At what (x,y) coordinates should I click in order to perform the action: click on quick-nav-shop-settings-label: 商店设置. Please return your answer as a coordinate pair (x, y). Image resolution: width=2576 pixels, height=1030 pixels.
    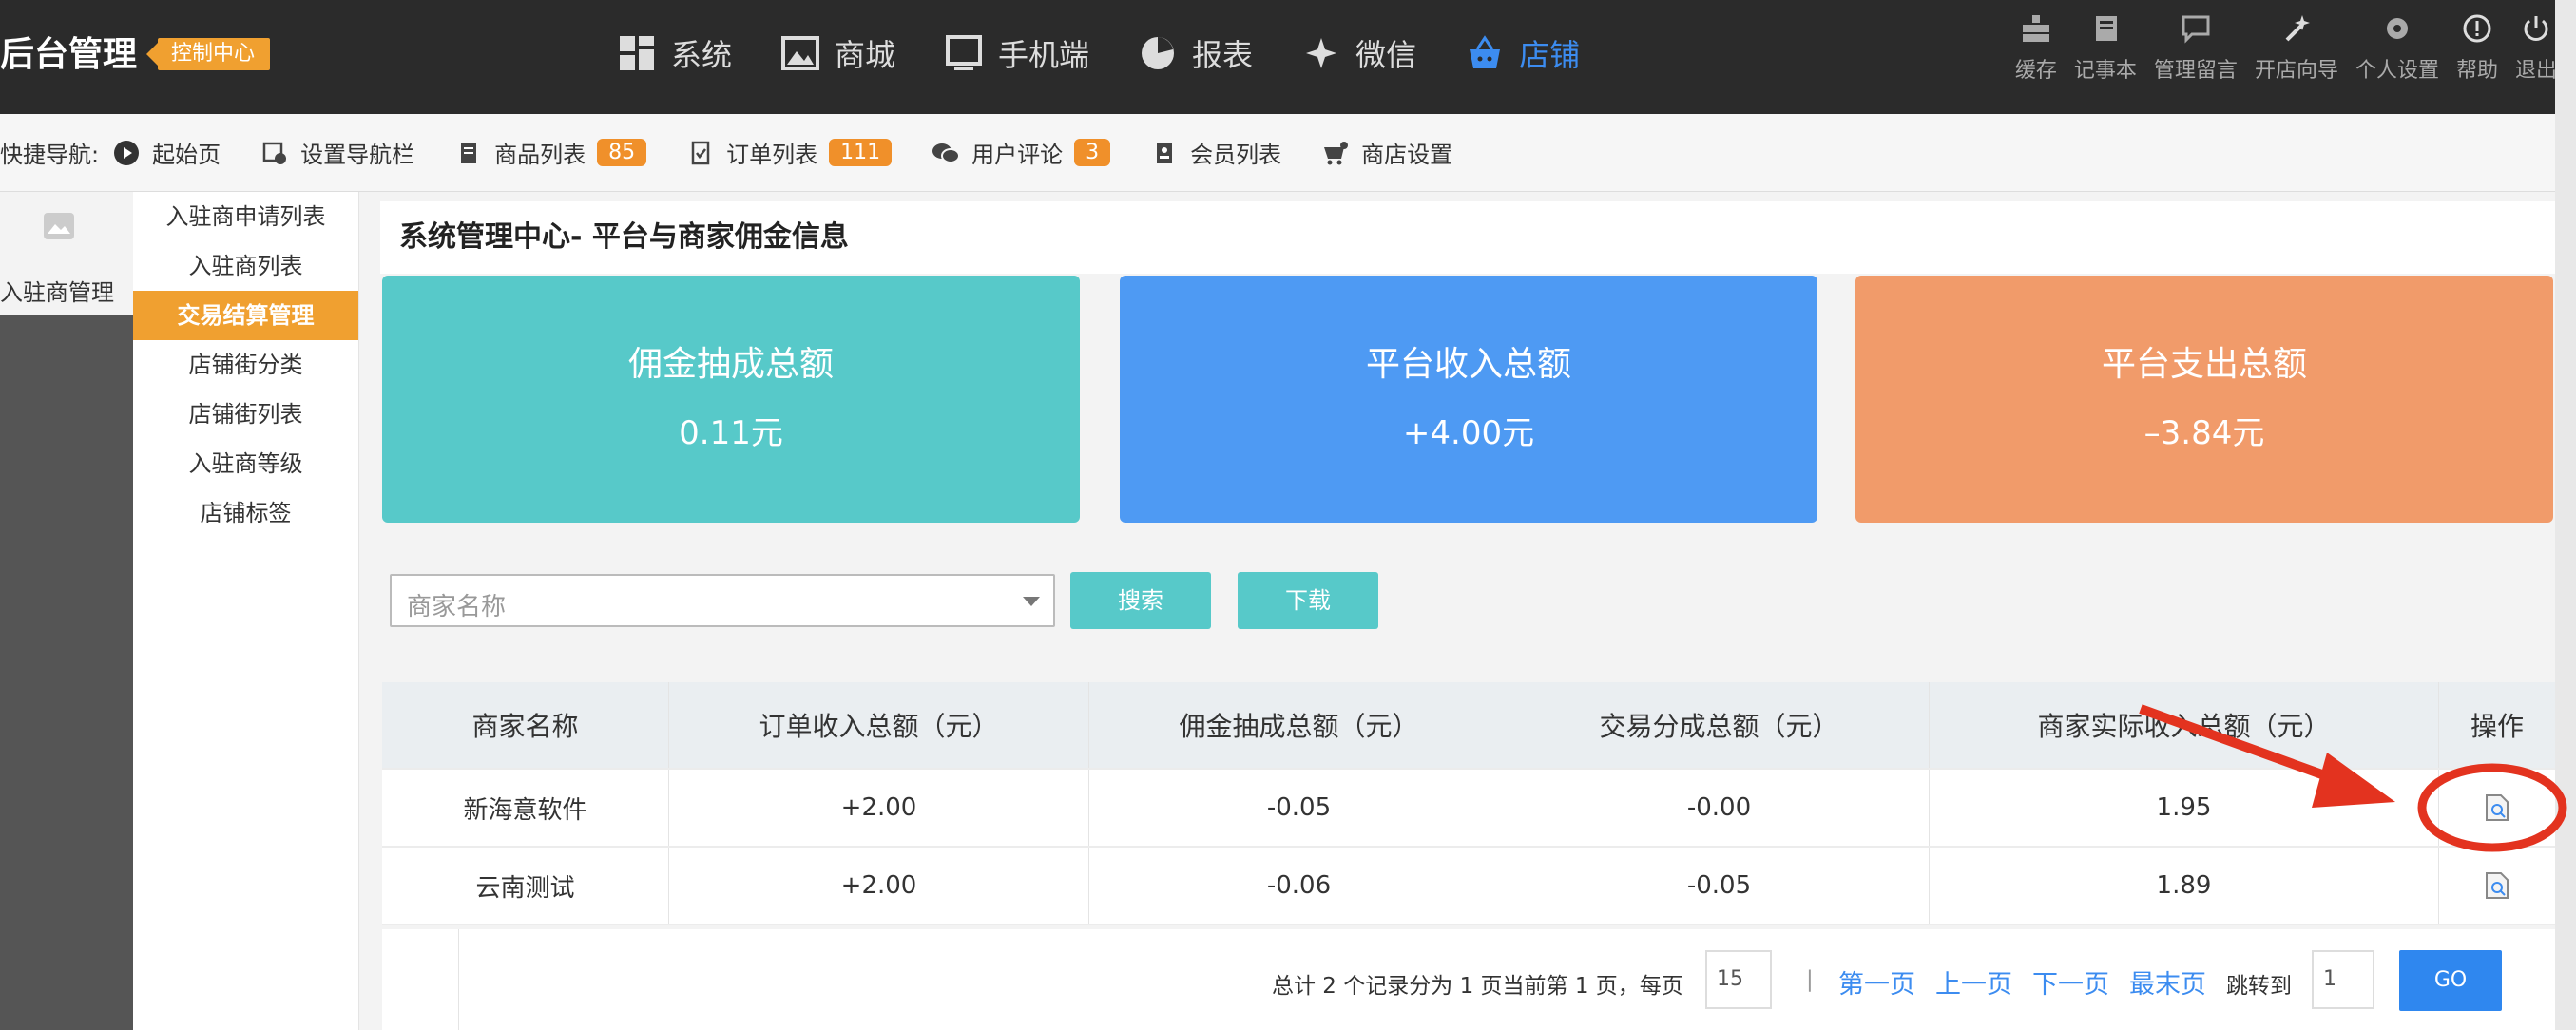
    Looking at the image, I should click on (1407, 155).